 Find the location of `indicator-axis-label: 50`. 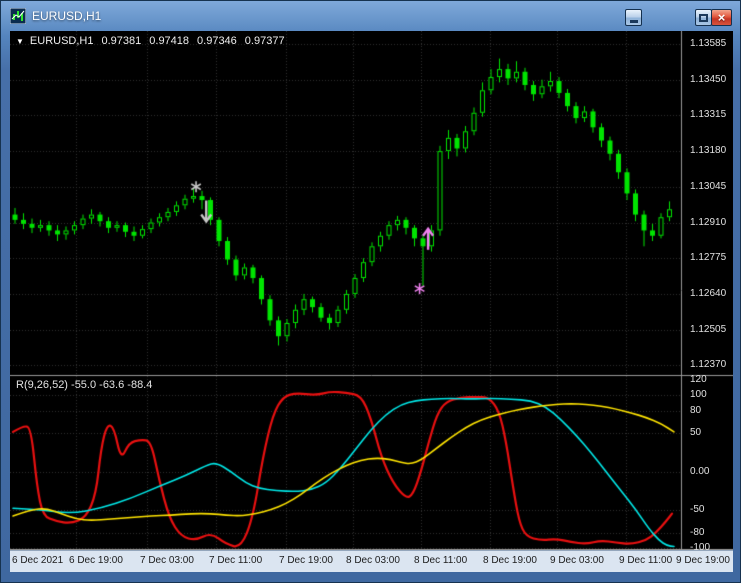

indicator-axis-label: 50 is located at coordinates (696, 433).